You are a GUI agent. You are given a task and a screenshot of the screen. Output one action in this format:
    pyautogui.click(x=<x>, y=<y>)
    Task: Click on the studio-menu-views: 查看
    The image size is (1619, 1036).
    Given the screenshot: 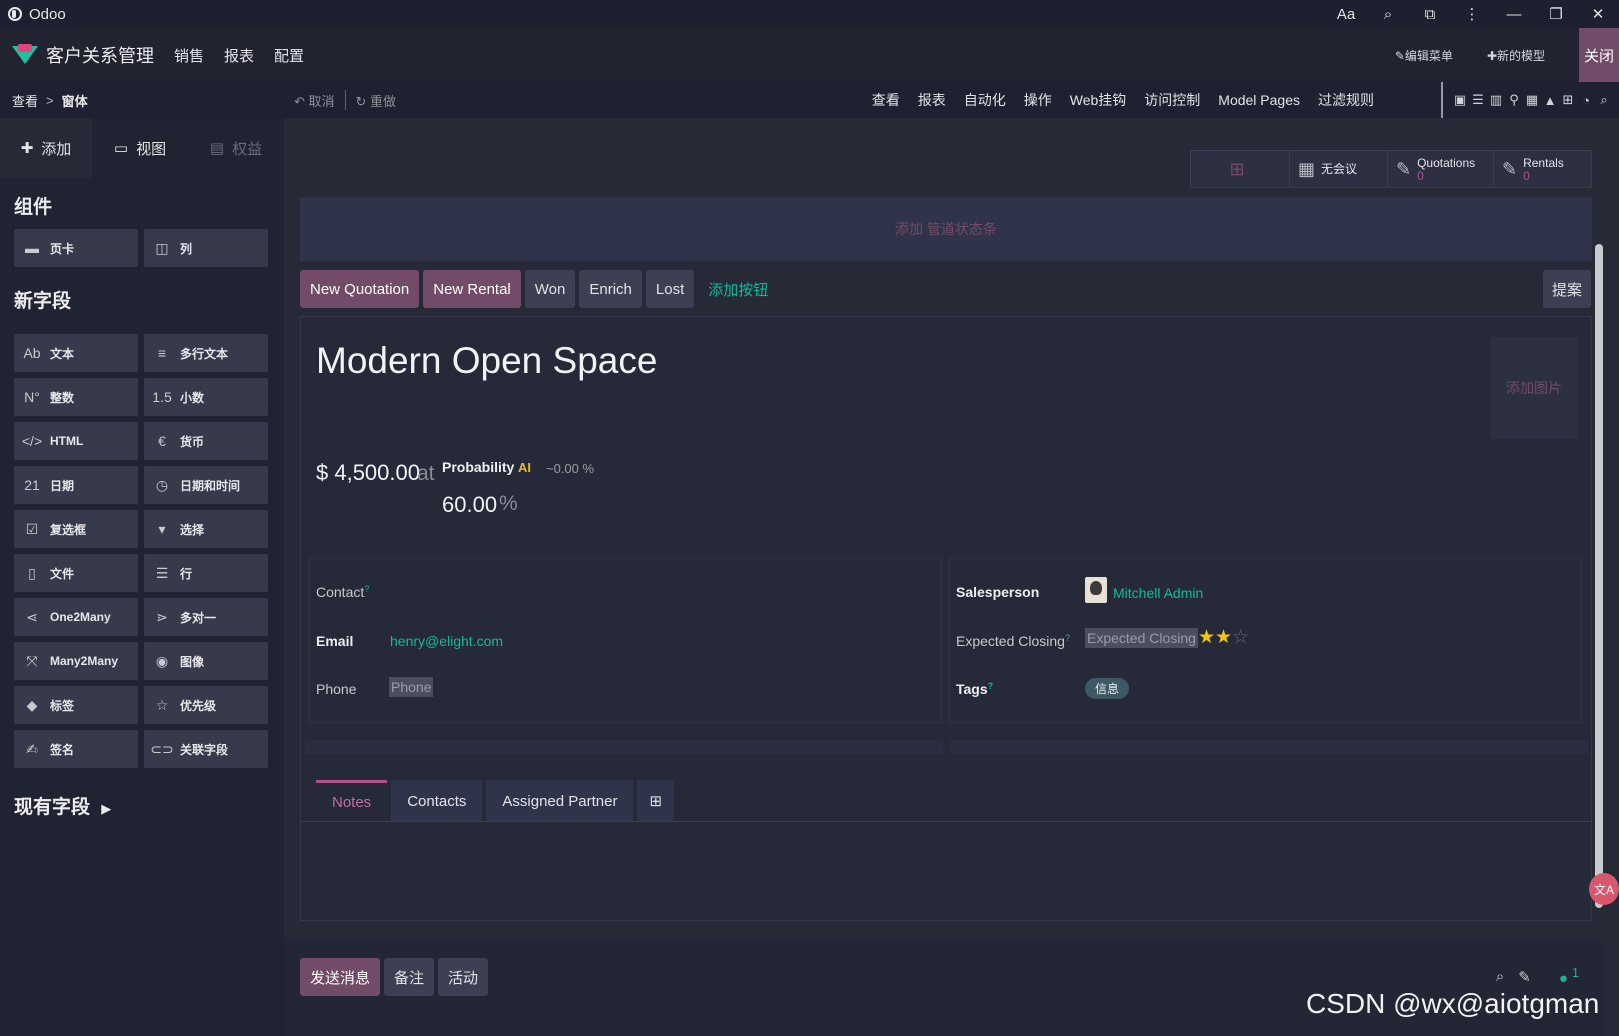 What is the action you would take?
    pyautogui.click(x=886, y=100)
    